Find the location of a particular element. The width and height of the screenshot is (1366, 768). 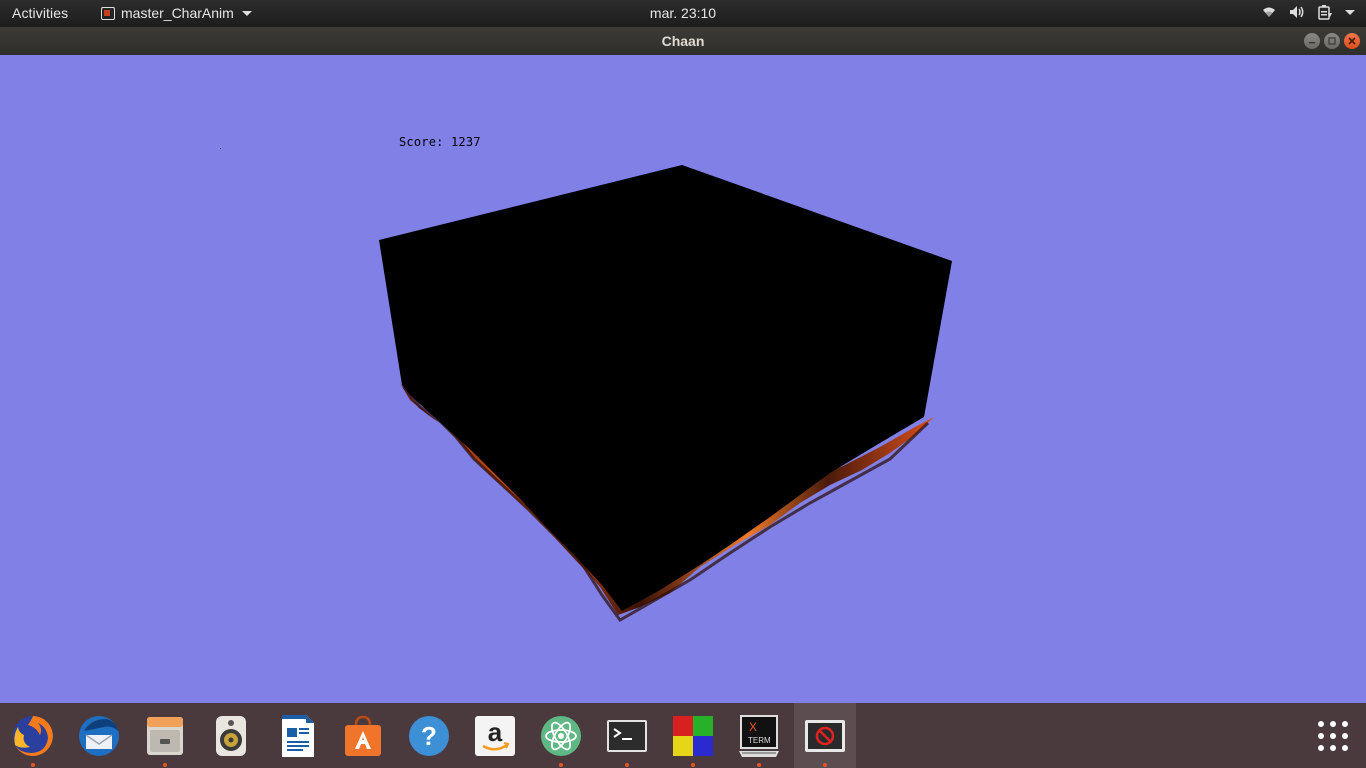

thunderbird-icon is located at coordinates (99, 735).